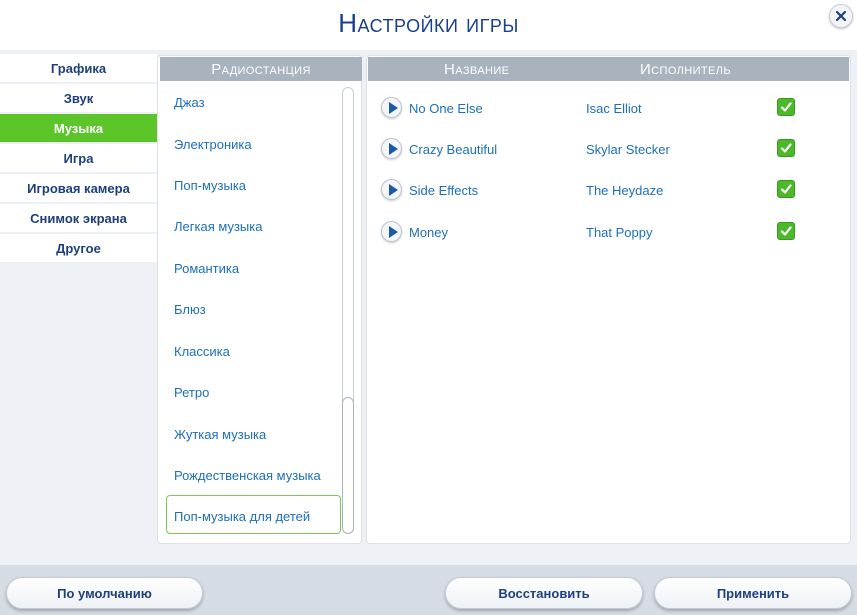 The height and width of the screenshot is (615, 857). I want to click on station-item-kids-pop: Поп-музыка для детей, so click(242, 516).